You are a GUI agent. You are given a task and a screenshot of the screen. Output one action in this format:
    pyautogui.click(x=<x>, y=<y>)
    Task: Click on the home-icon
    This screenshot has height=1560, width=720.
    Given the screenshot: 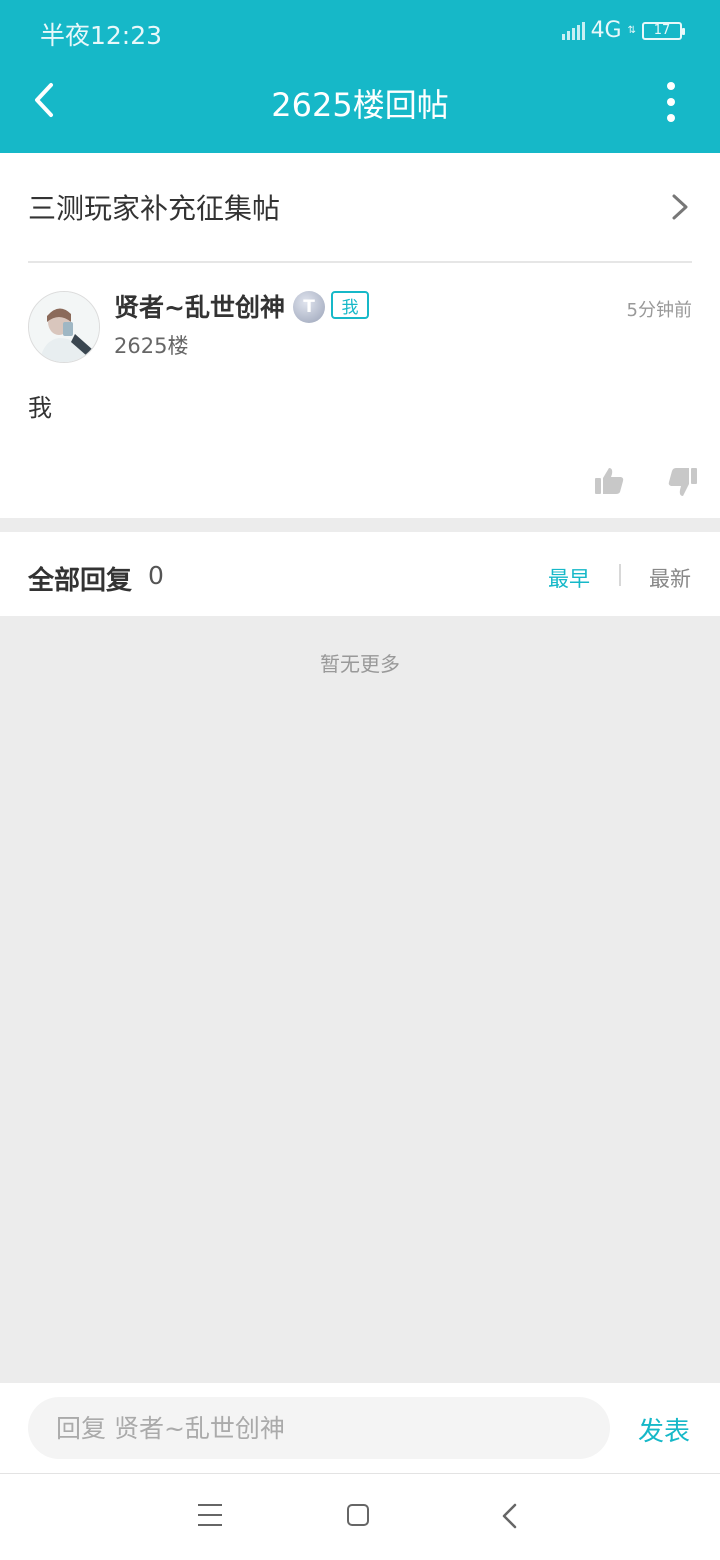 What is the action you would take?
    pyautogui.click(x=358, y=1515)
    